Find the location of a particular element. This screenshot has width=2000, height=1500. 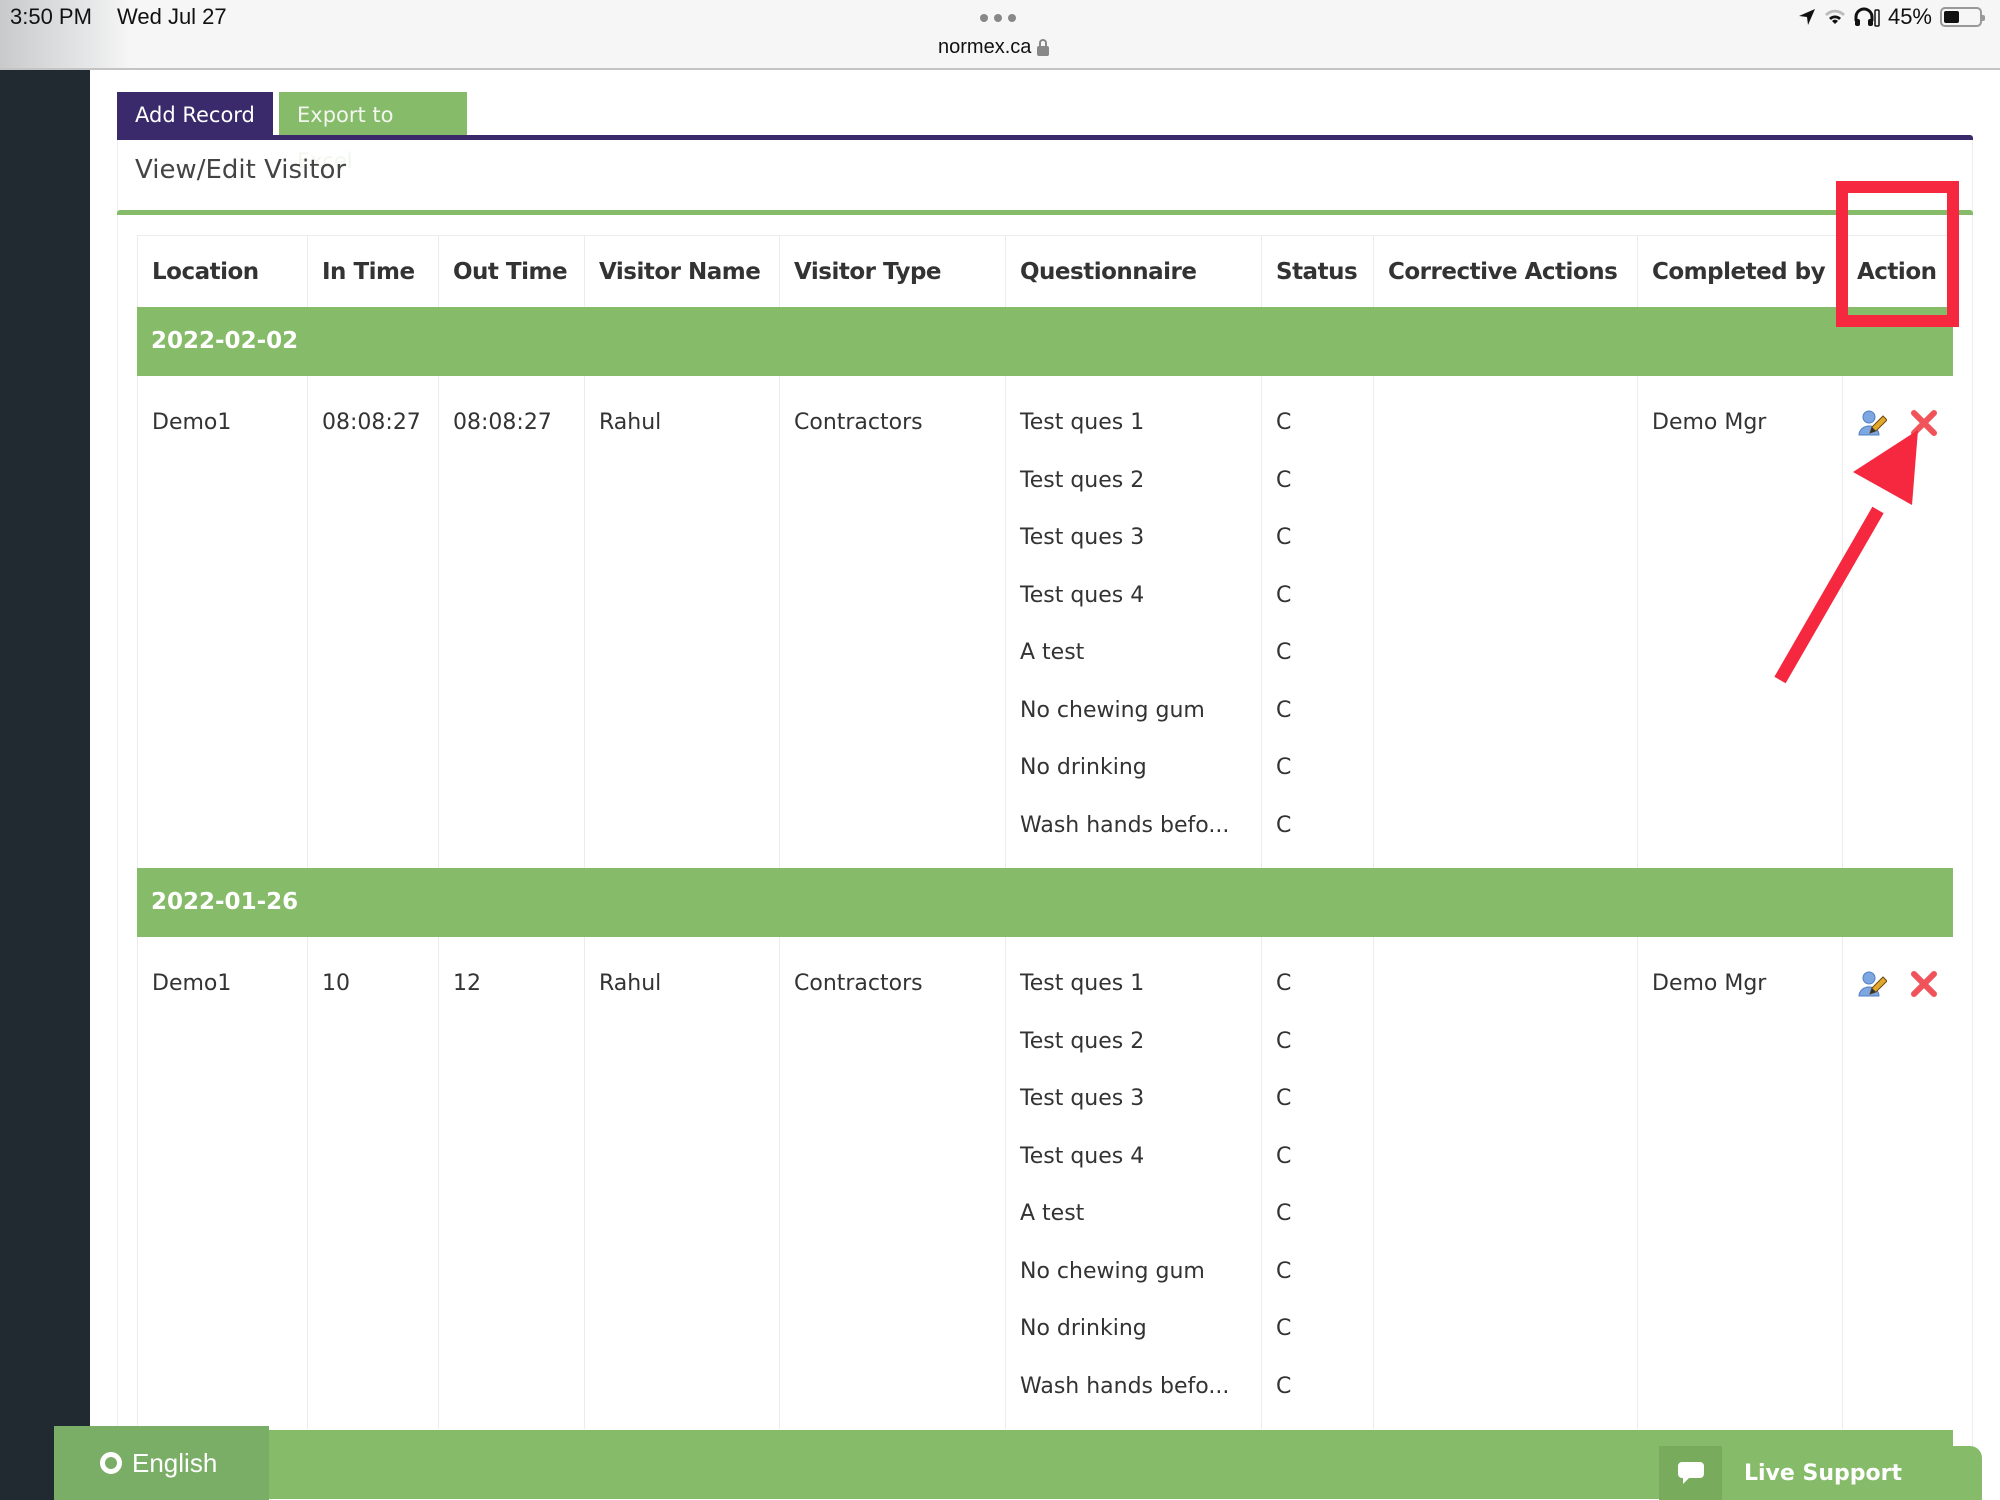

address-bar: normex.ca is located at coordinates (994, 47).